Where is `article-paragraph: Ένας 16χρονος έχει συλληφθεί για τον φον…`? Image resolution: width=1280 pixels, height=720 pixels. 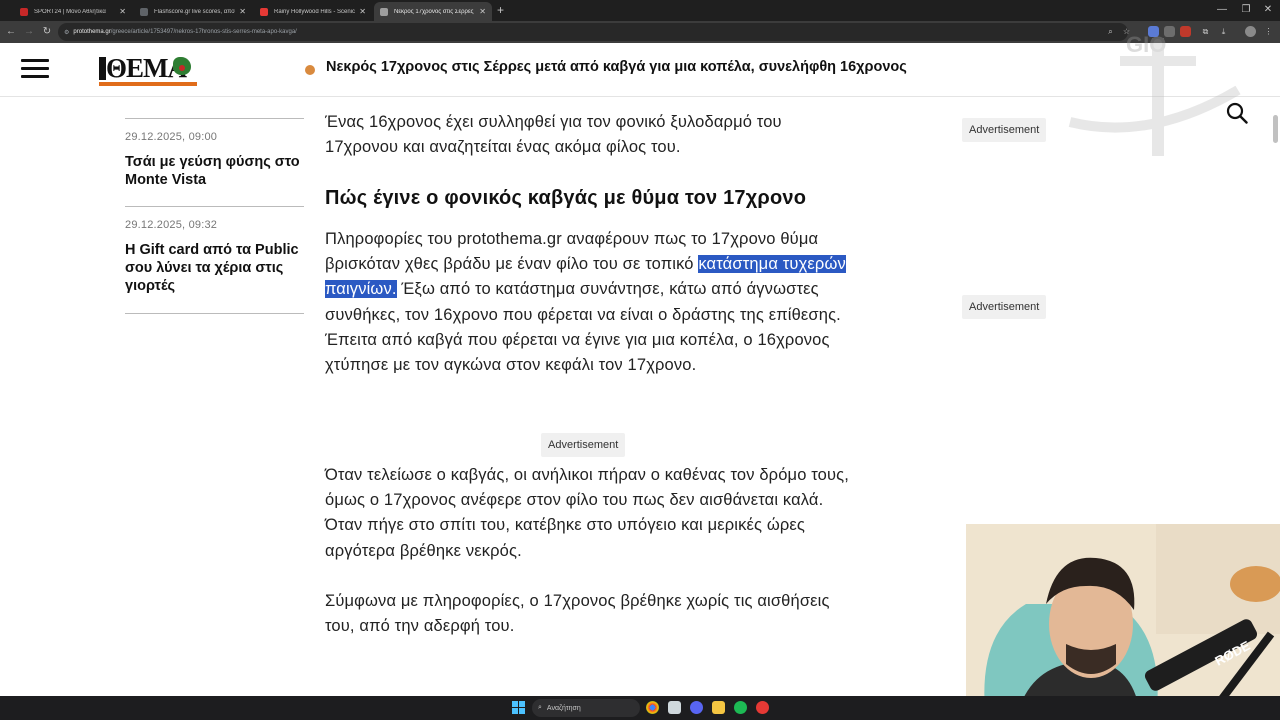
article-paragraph: Ένας 16χρονος έχει συλληφθεί για τον φον… is located at coordinates (553, 135).